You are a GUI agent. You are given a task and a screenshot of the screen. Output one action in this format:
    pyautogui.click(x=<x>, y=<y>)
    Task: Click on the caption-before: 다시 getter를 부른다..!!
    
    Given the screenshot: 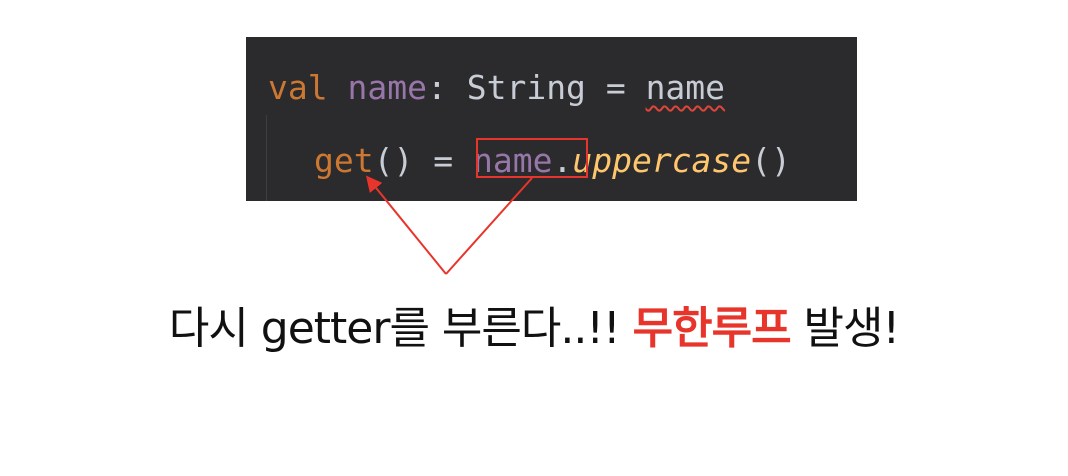 What is the action you would take?
    pyautogui.click(x=400, y=328)
    